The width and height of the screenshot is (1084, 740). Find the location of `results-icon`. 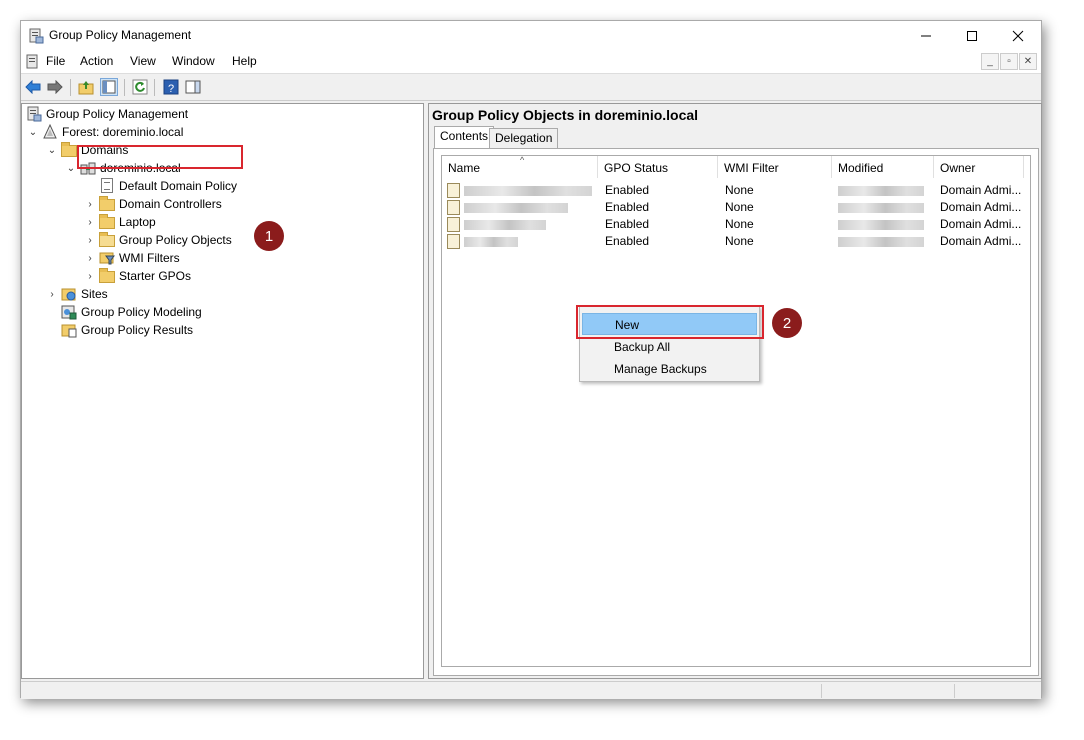

results-icon is located at coordinates (69, 330).